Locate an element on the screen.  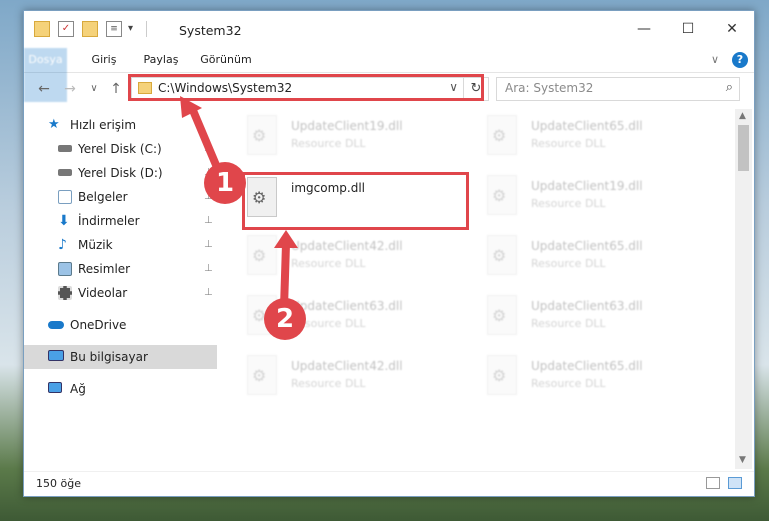
step-2-badge: 2 is located at coordinates (285, 319).